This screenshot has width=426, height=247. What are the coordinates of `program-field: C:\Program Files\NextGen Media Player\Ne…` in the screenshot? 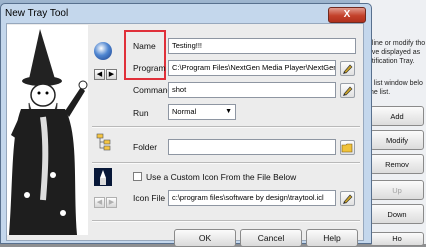 It's located at (252, 68).